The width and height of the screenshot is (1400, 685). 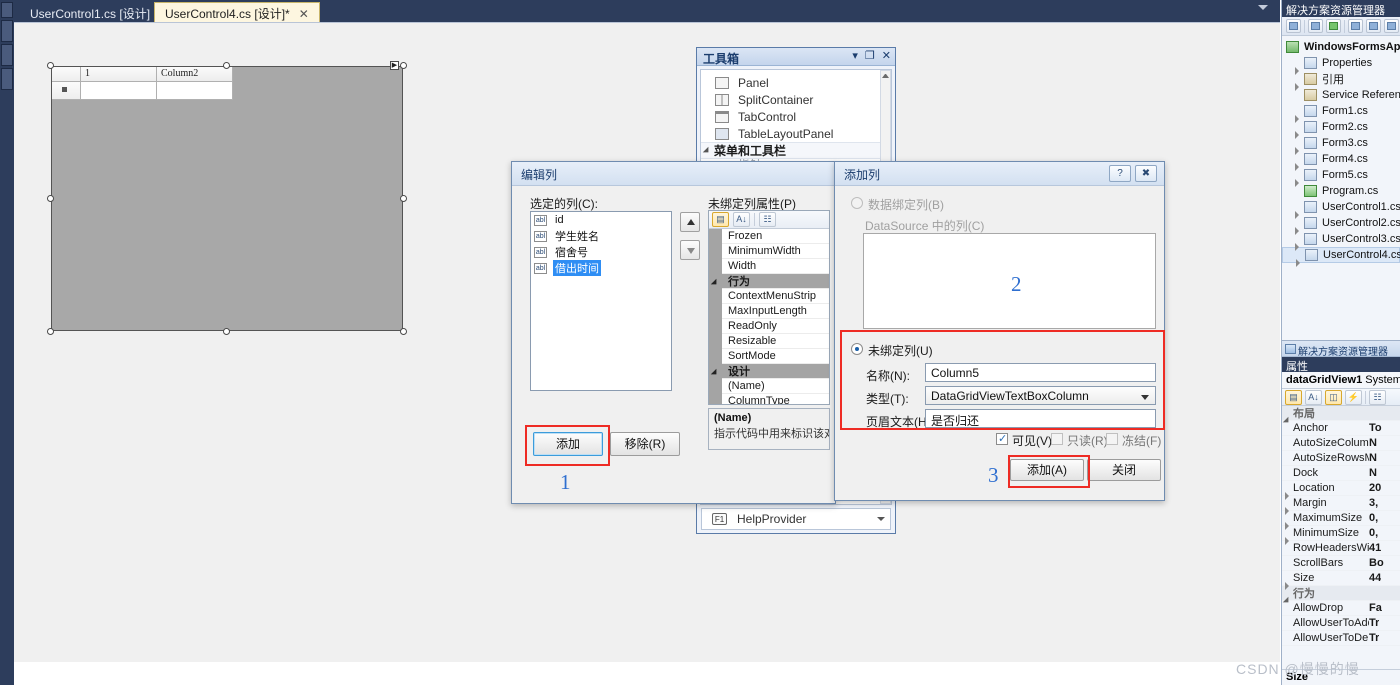 What do you see at coordinates (1040, 418) in the screenshot?
I see `header-text-input: 是否归还` at bounding box center [1040, 418].